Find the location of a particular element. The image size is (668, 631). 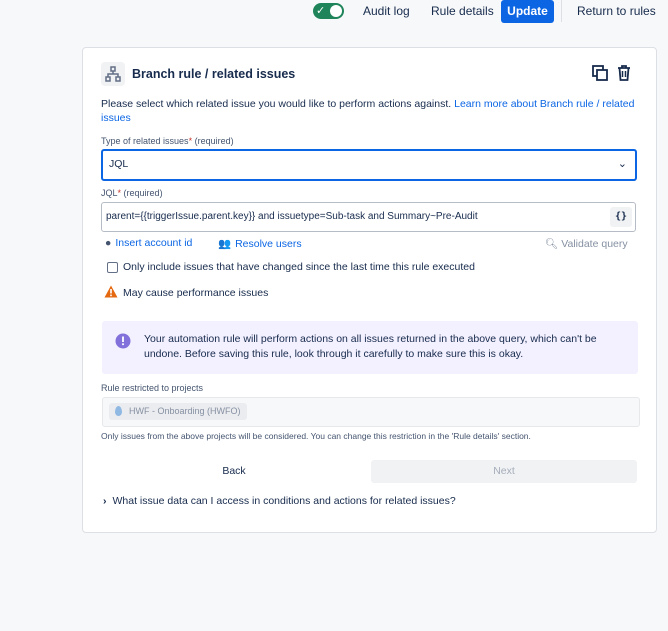

projects-field: HWF - Onboarding (HWFO) is located at coordinates (371, 412).